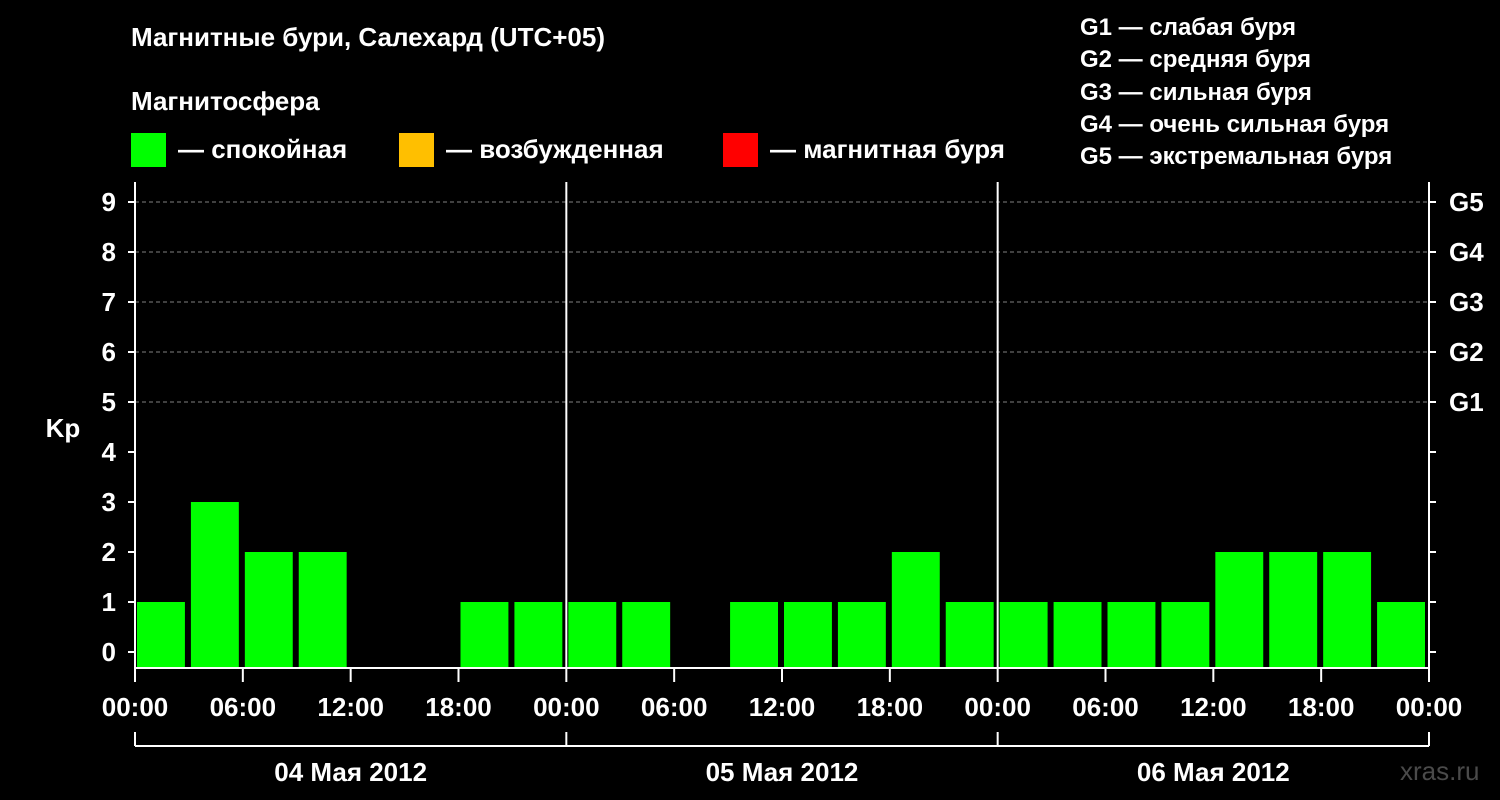  What do you see at coordinates (109, 502) in the screenshot?
I see `y-tick-label: 3` at bounding box center [109, 502].